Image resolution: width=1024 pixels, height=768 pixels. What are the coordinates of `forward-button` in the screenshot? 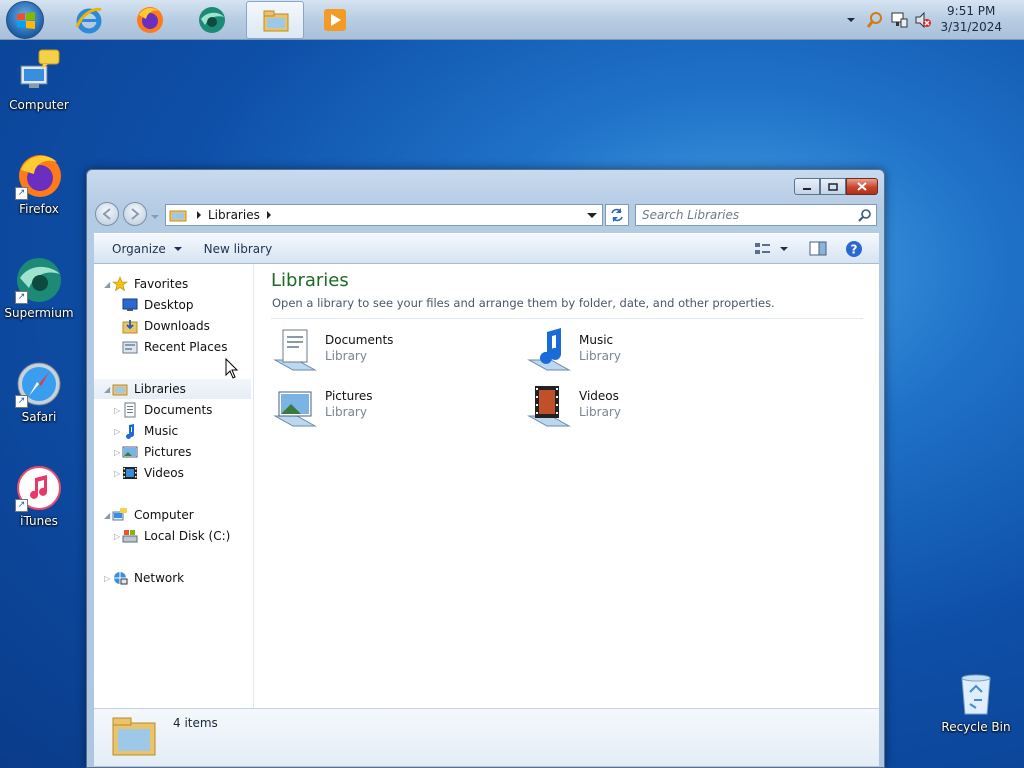 It's located at (135, 214).